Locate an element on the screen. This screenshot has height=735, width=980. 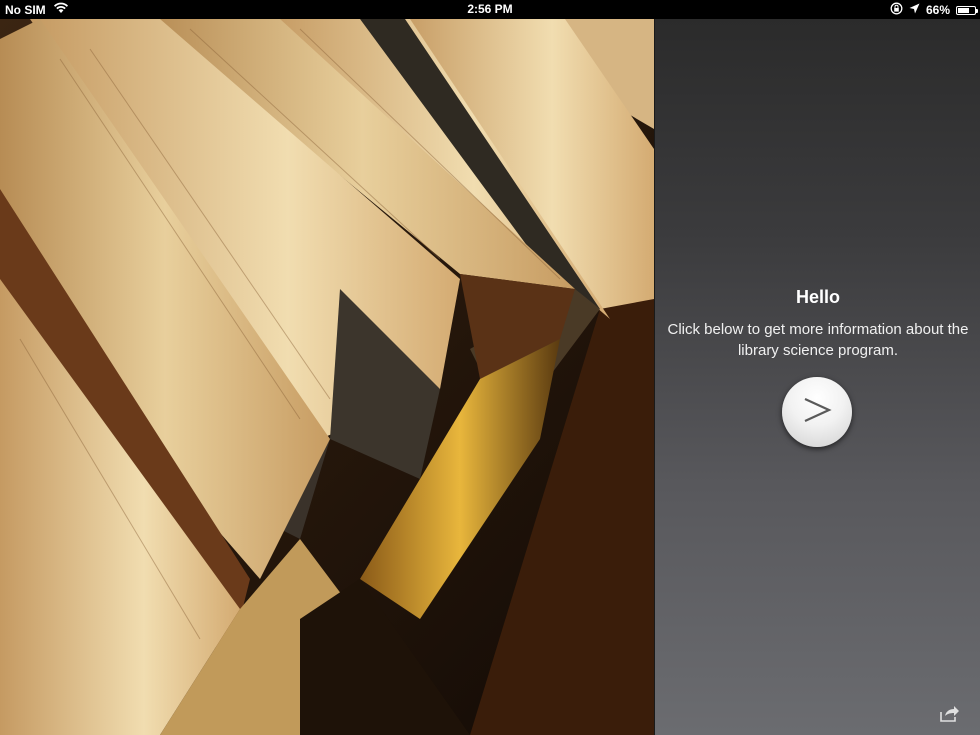
chevron-right-icon is located at coordinates (817, 412).